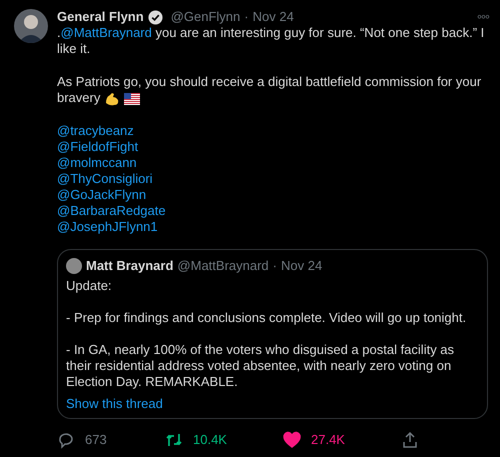  Describe the element at coordinates (101, 194) in the screenshot. I see `mention-link: @GoJackFlynn` at that location.